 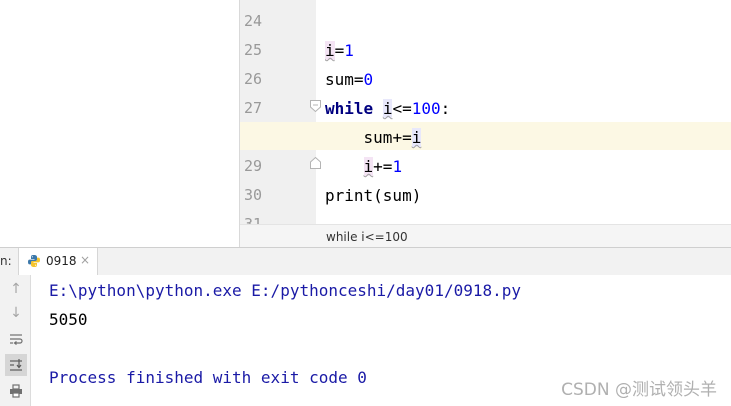 I want to click on code-line-25: i=1, so click(x=339, y=50).